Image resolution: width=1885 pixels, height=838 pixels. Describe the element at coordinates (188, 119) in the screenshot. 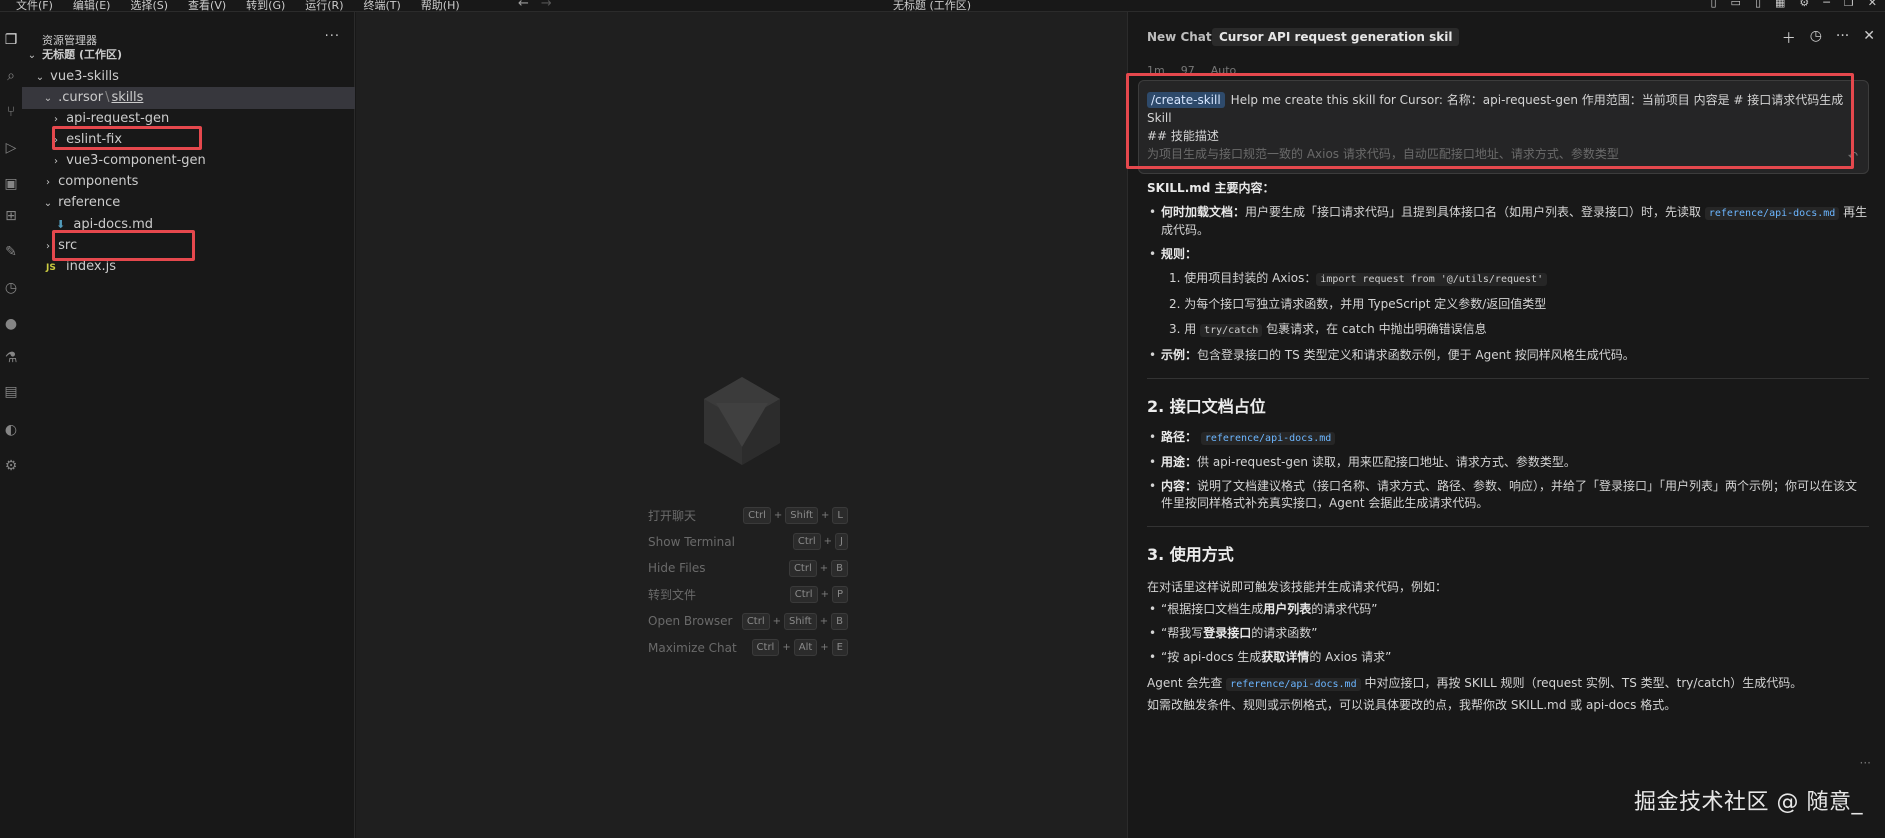

I see `tree-folder-api-request-gen: › api-request-gen` at that location.